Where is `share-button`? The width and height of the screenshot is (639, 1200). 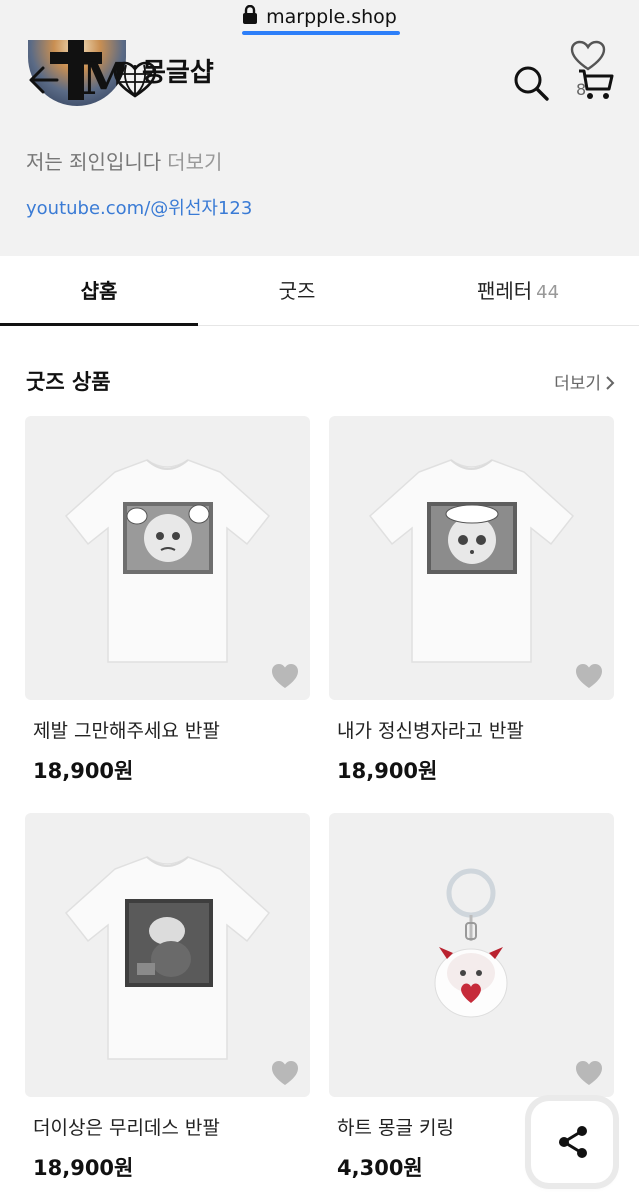 share-button is located at coordinates (572, 1142).